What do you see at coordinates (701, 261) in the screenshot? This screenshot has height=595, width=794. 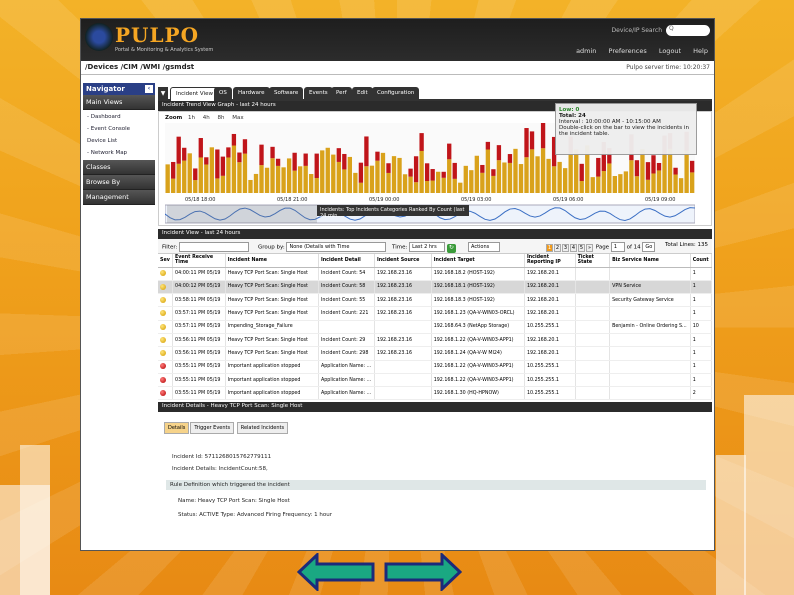 I see `column-header: Count` at bounding box center [701, 261].